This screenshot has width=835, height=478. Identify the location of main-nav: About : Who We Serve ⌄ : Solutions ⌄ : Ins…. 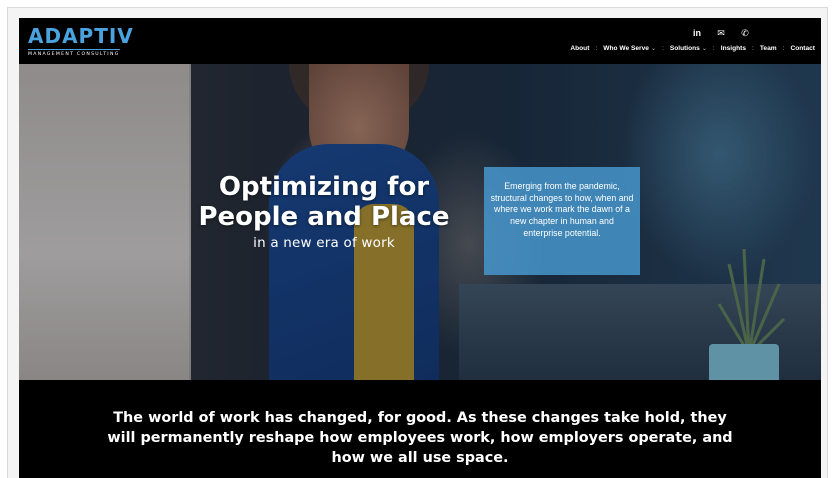
(692, 48).